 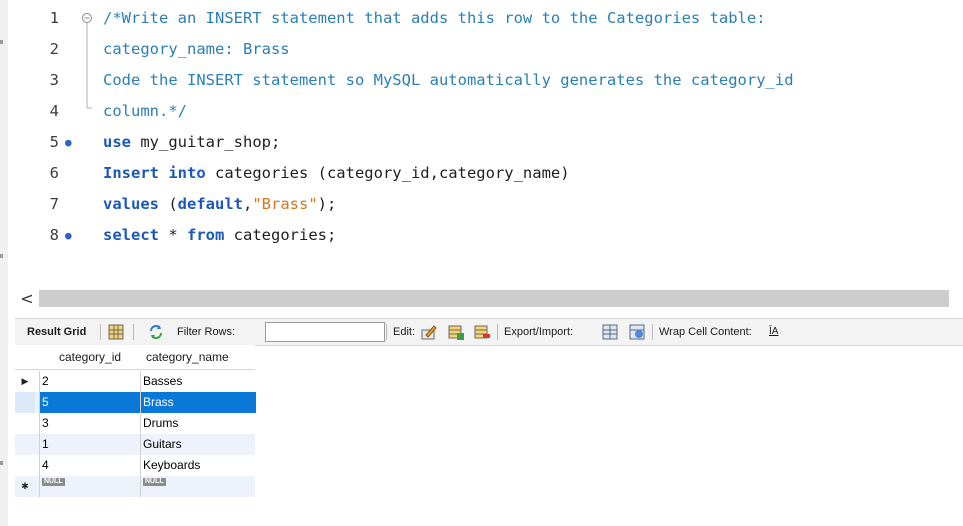 What do you see at coordinates (206, 235) in the screenshot?
I see `sql-keyword: from` at bounding box center [206, 235].